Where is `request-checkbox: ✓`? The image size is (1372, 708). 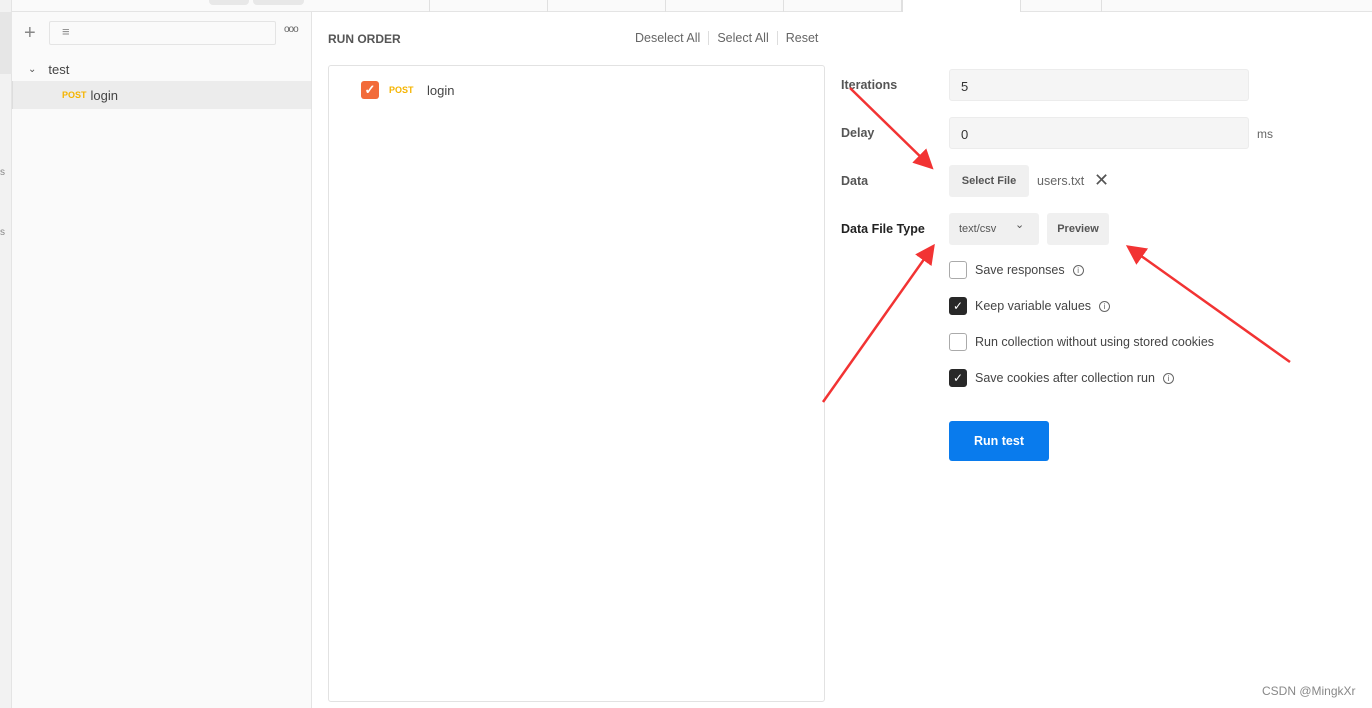 request-checkbox: ✓ is located at coordinates (370, 90).